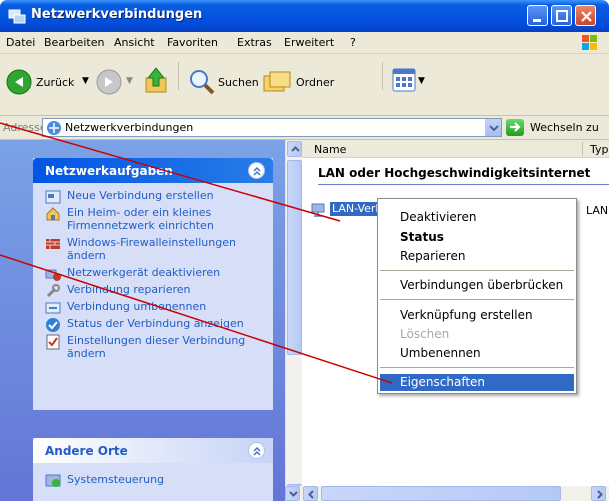 The width and height of the screenshot is (609, 501). What do you see at coordinates (53, 197) in the screenshot?
I see `new-connection-icon` at bounding box center [53, 197].